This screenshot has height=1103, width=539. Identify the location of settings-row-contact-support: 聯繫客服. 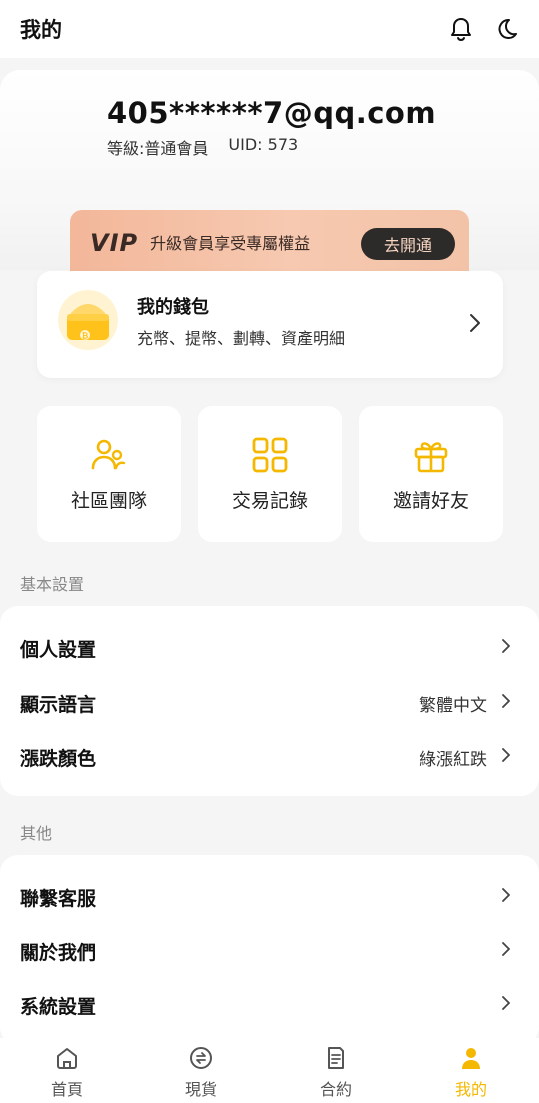
(269, 897).